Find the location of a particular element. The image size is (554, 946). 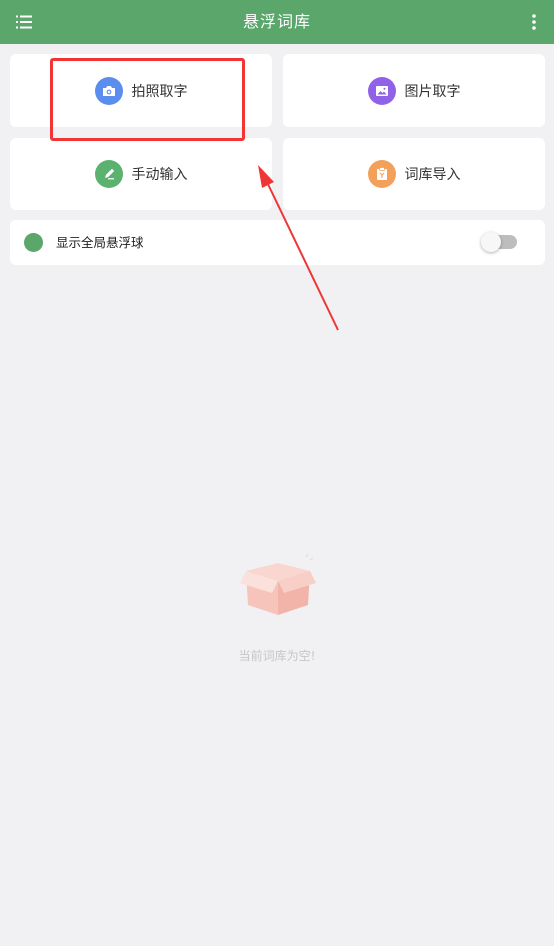

manual-input-button: 手动输入 is located at coordinates (141, 174).